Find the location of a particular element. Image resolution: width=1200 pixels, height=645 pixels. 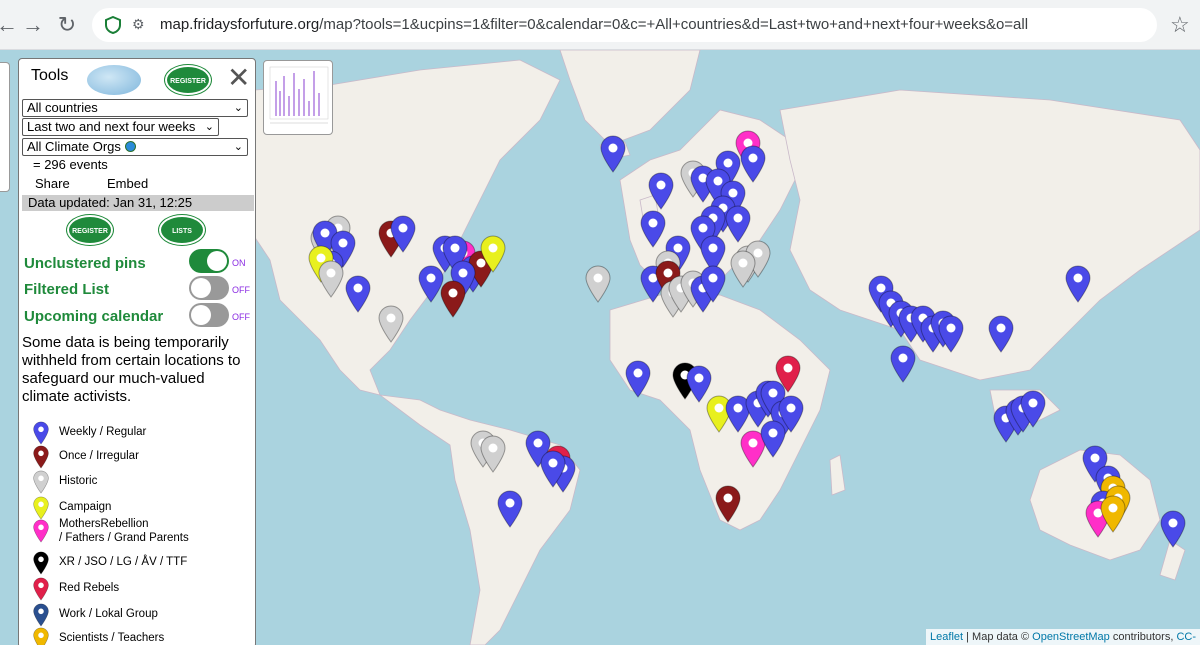

legend-label: Weekly / Regular is located at coordinates (103, 432).